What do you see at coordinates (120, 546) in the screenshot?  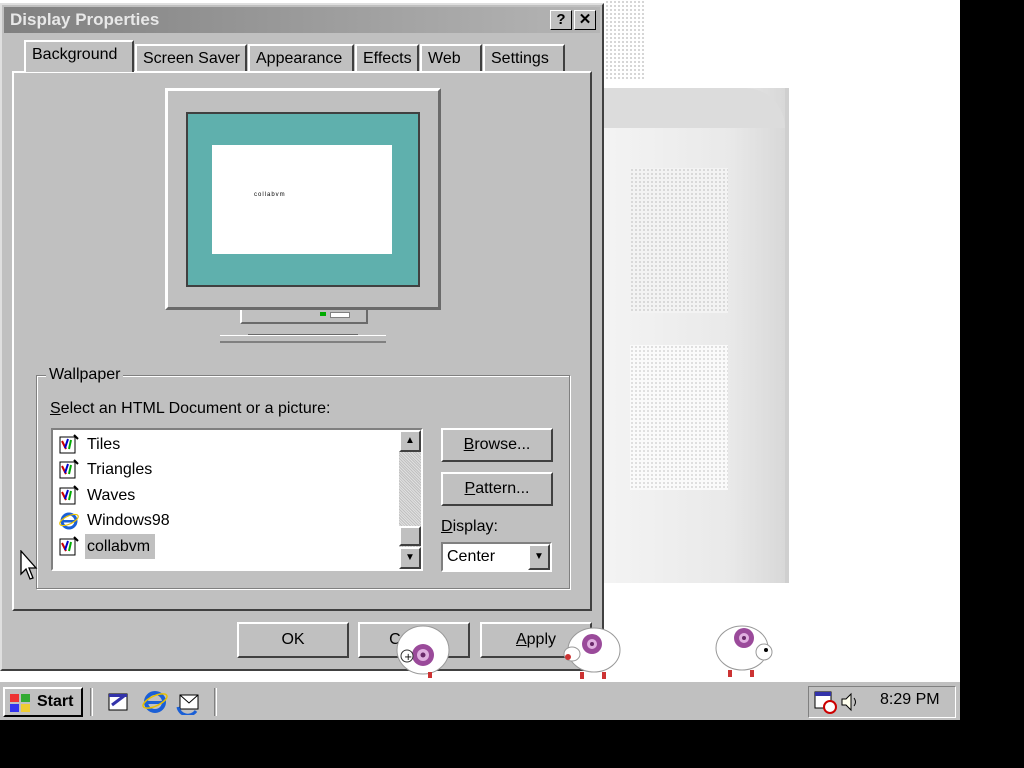 I see `list-item-label: collabvm` at bounding box center [120, 546].